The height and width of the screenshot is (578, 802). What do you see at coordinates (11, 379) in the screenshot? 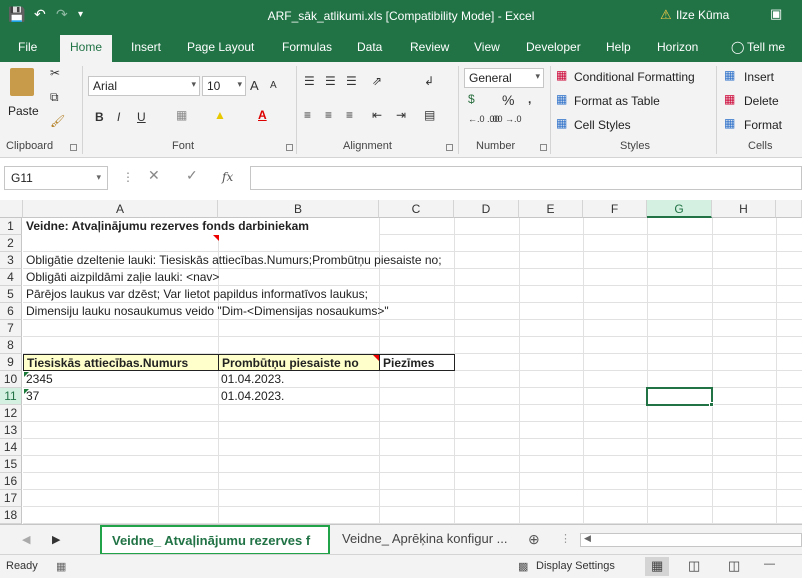
I see `row-header: 10` at bounding box center [11, 379].